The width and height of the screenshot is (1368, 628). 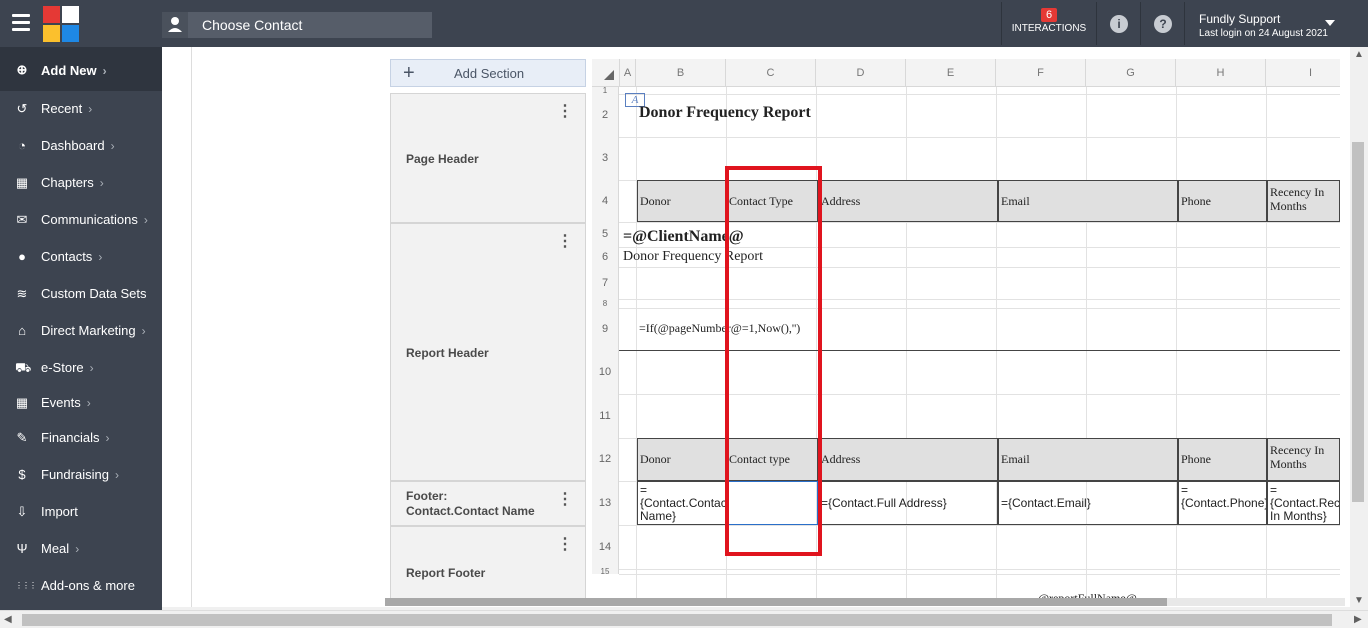 What do you see at coordinates (22, 330) in the screenshot?
I see `direct-marketing-icon: ⌂` at bounding box center [22, 330].